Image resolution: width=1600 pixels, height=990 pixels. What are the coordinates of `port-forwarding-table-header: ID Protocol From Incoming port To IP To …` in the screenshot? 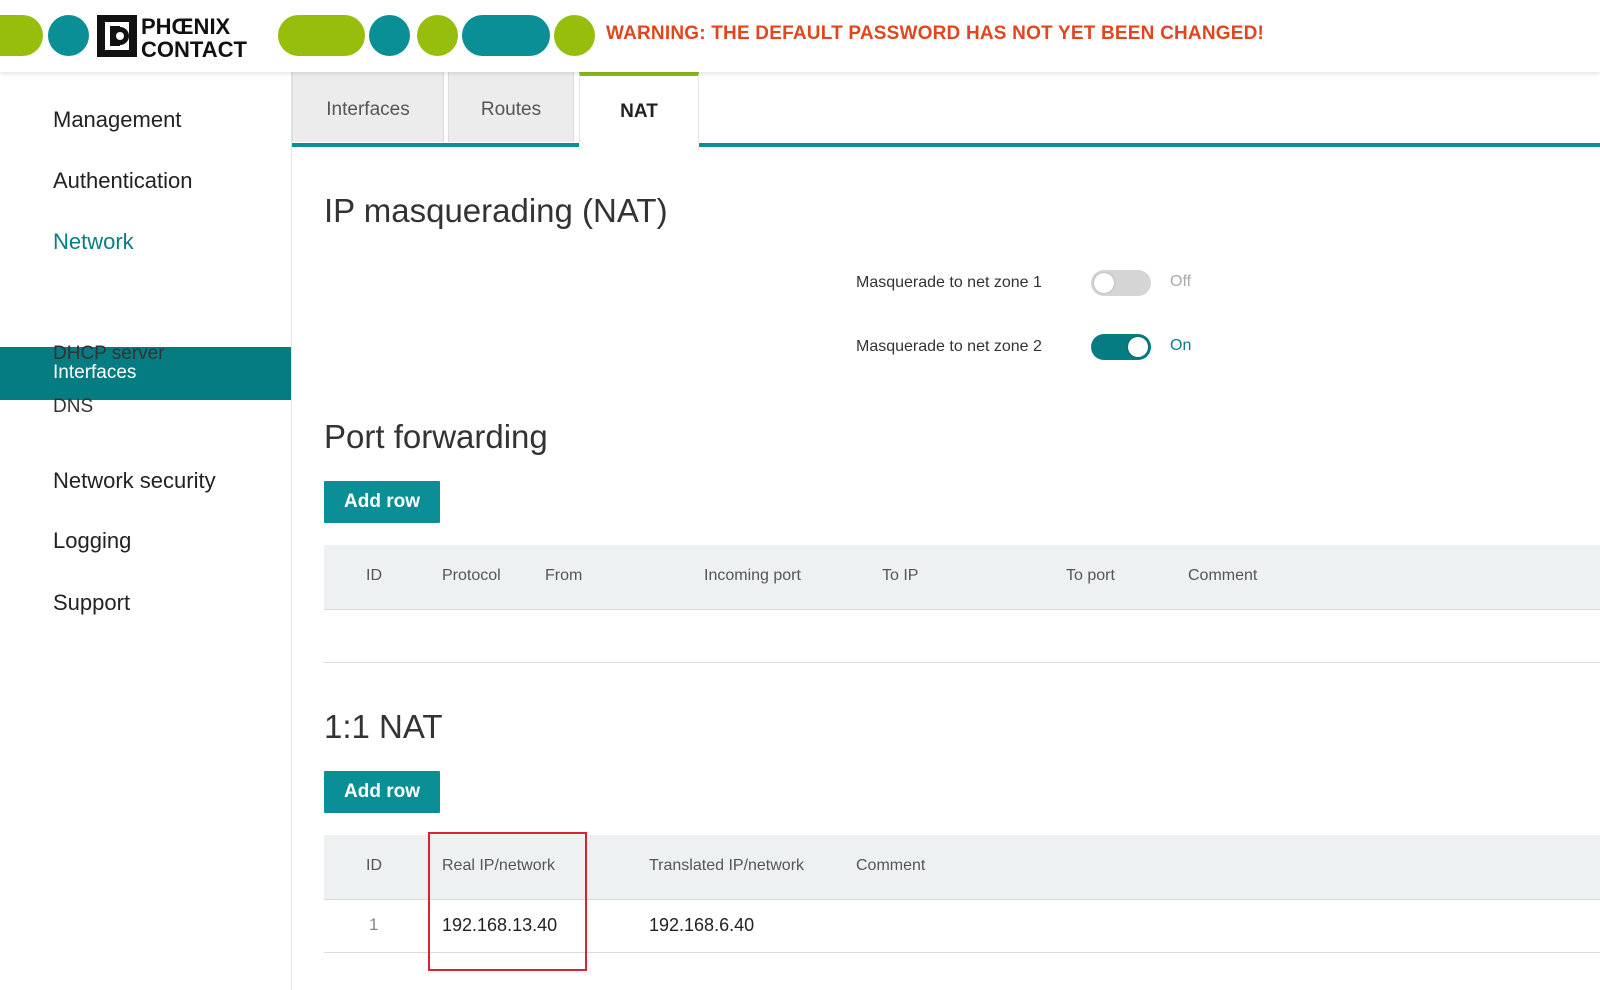 It's located at (962, 577).